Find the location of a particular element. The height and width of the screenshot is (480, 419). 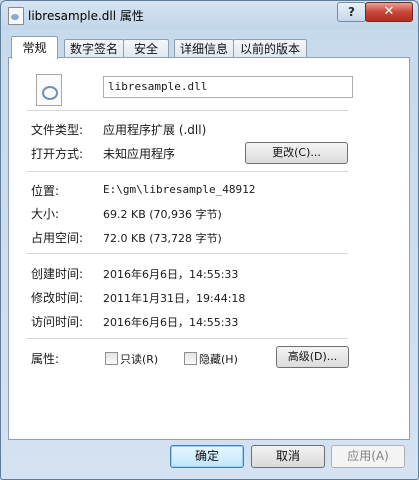

ok-button: 确定 is located at coordinates (207, 456).